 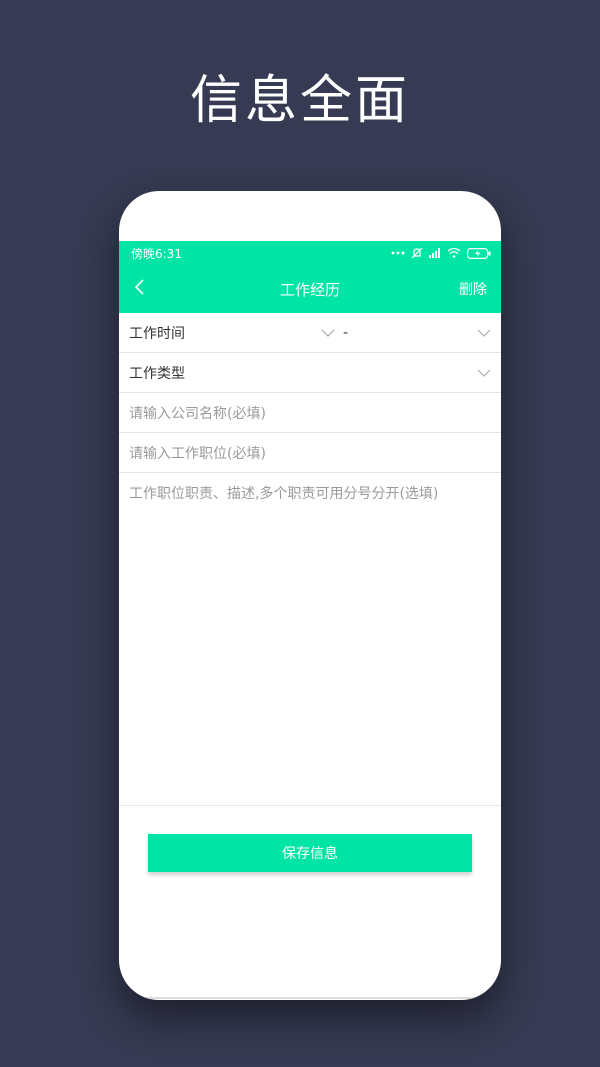 I want to click on job-position-field: 请输入工作职位(必填), so click(x=310, y=453).